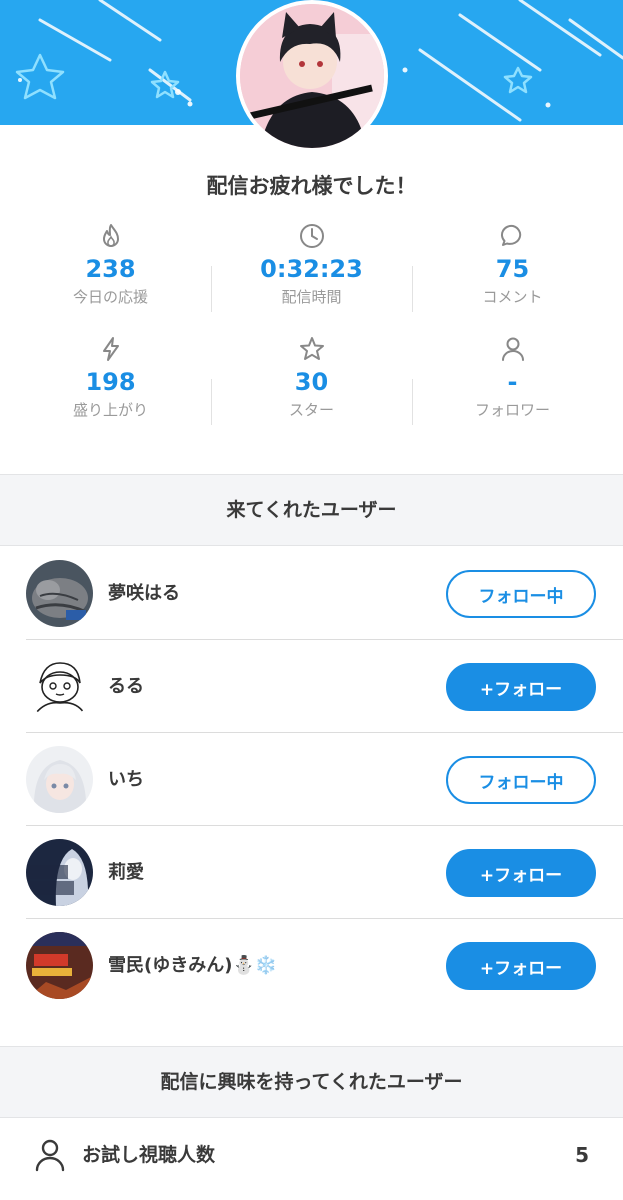  Describe the element at coordinates (110, 269) in the screenshot. I see `stat-value: 238` at that location.